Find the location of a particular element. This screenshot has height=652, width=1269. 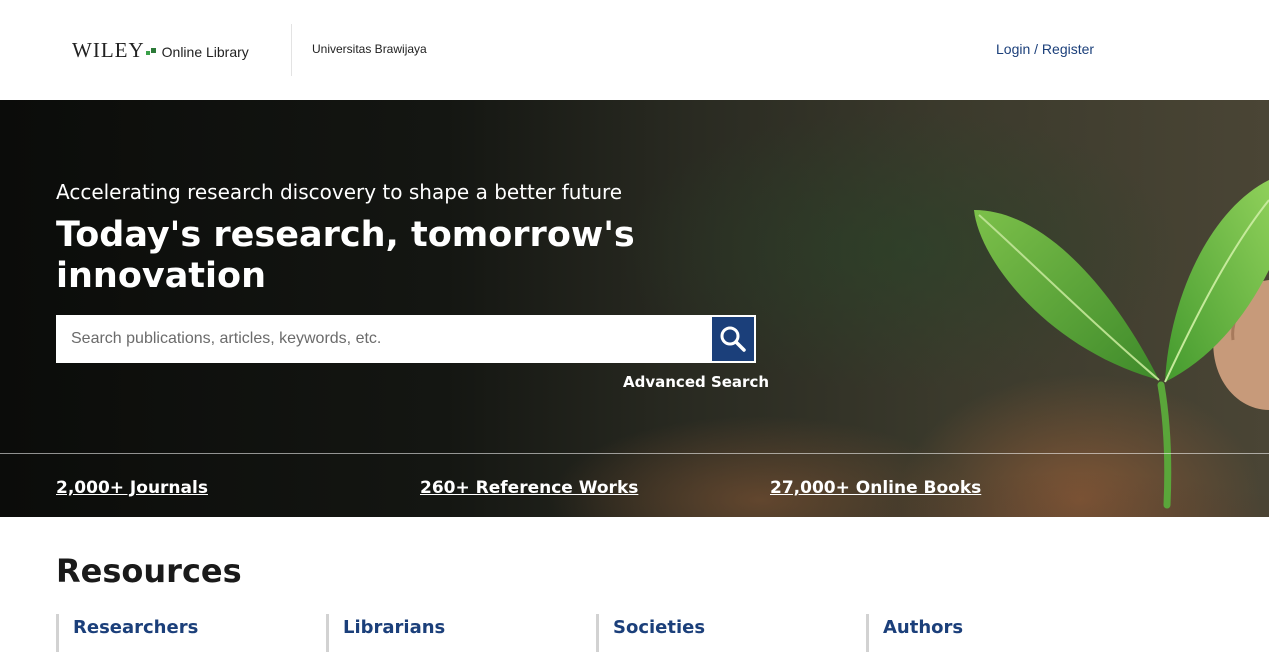

resources-heading: Resources is located at coordinates (149, 571).